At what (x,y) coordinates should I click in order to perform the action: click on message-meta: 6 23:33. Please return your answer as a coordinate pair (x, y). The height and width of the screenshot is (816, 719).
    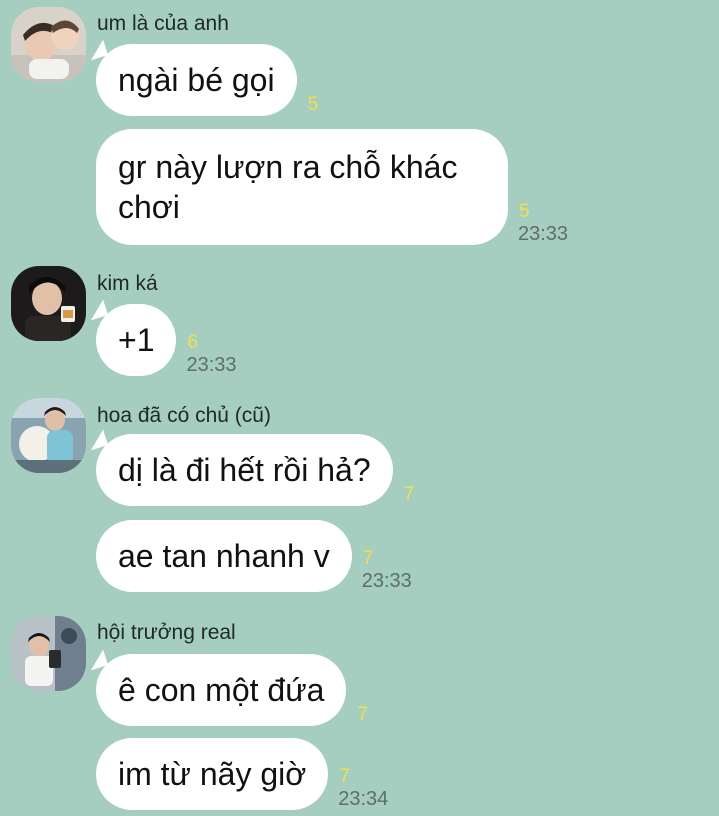
    Looking at the image, I should click on (216, 354).